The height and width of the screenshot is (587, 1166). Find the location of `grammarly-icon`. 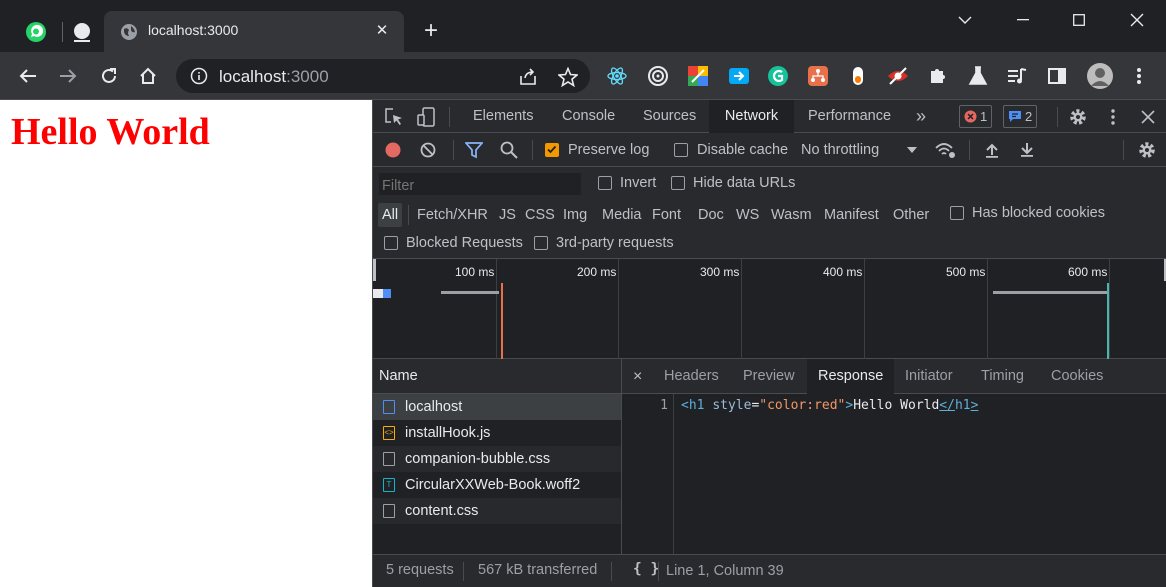

grammarly-icon is located at coordinates (778, 76).